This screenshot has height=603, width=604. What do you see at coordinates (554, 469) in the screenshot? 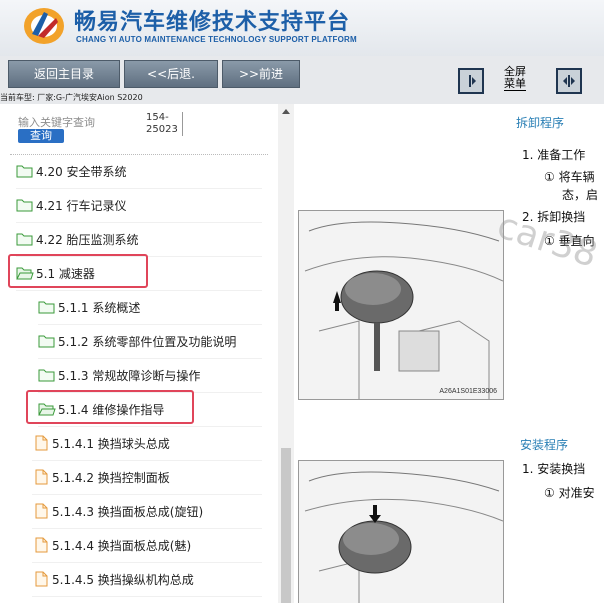
I see `install-step-1: 1. 安装换挡` at bounding box center [554, 469].